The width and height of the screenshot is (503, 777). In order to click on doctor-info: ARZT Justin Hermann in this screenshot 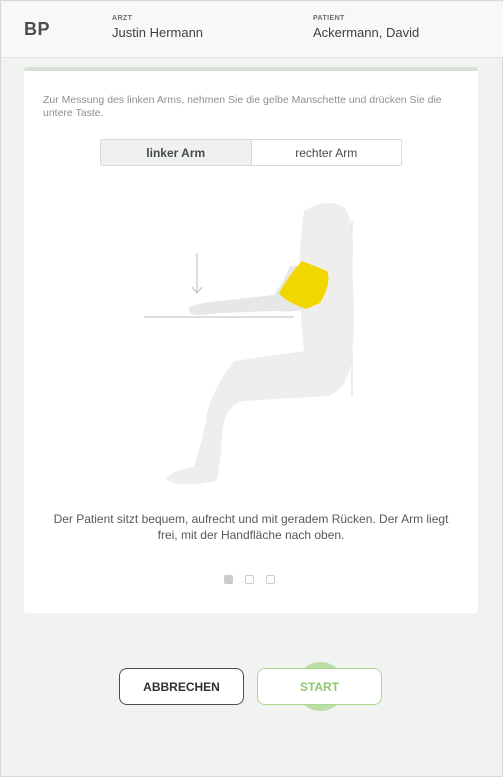, I will do `click(157, 27)`.